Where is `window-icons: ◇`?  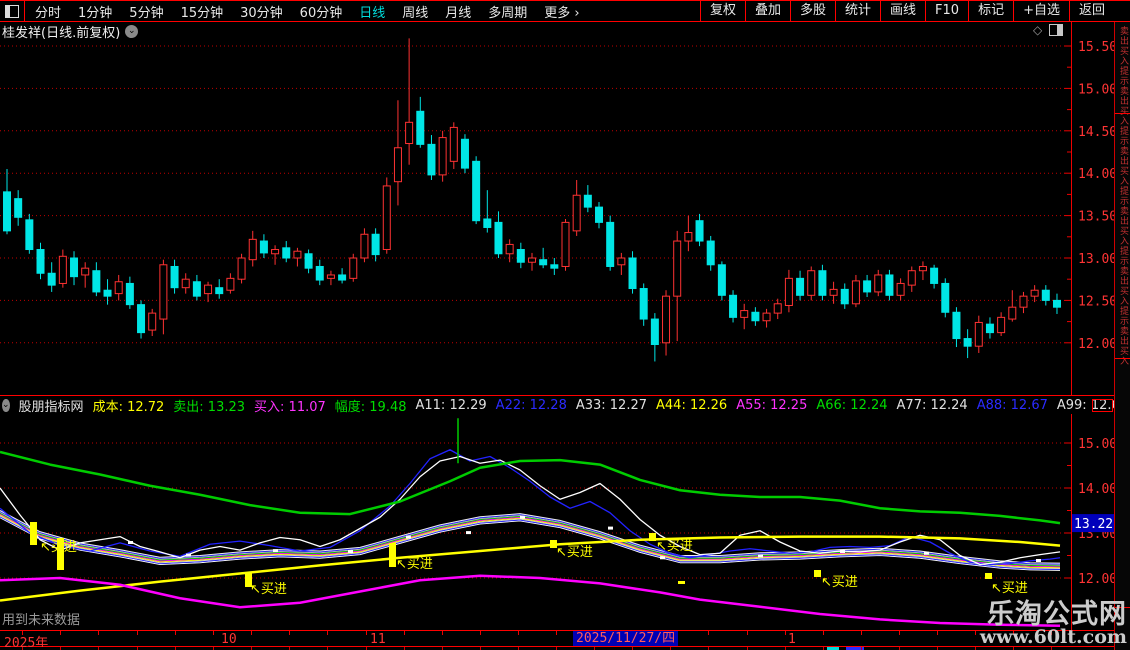 window-icons: ◇ is located at coordinates (1048, 30).